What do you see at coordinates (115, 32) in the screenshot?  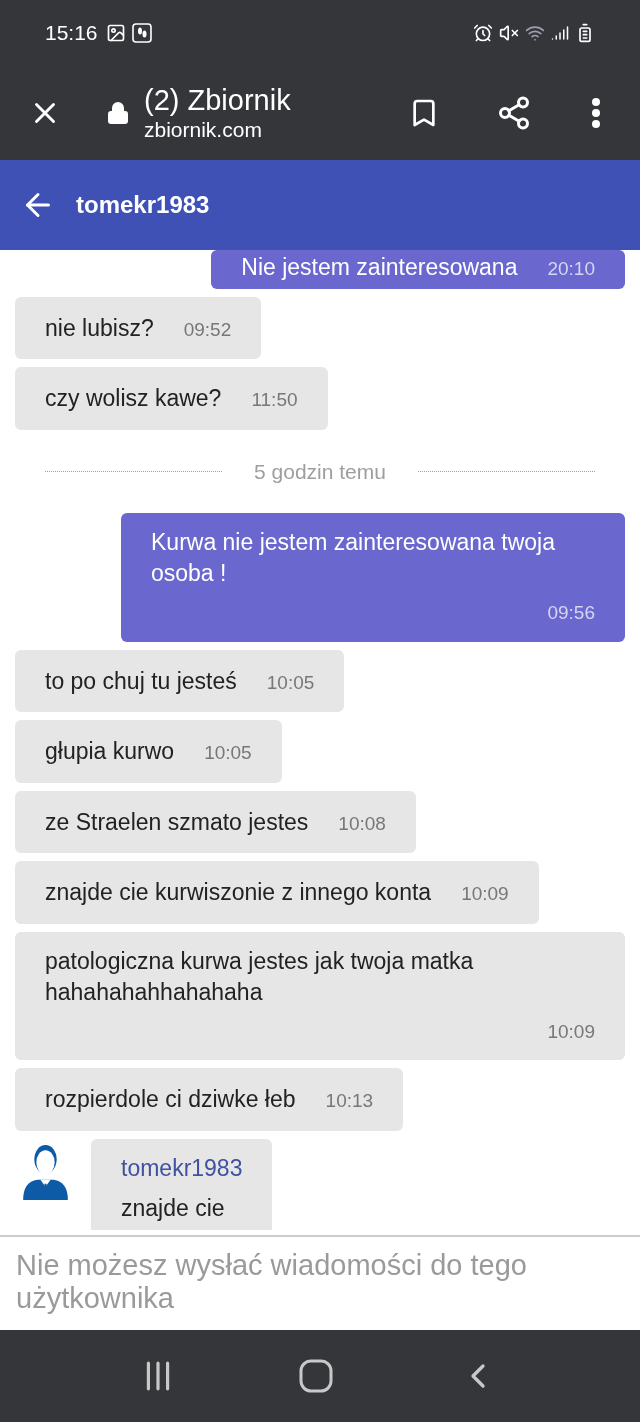 I see `image-icon` at bounding box center [115, 32].